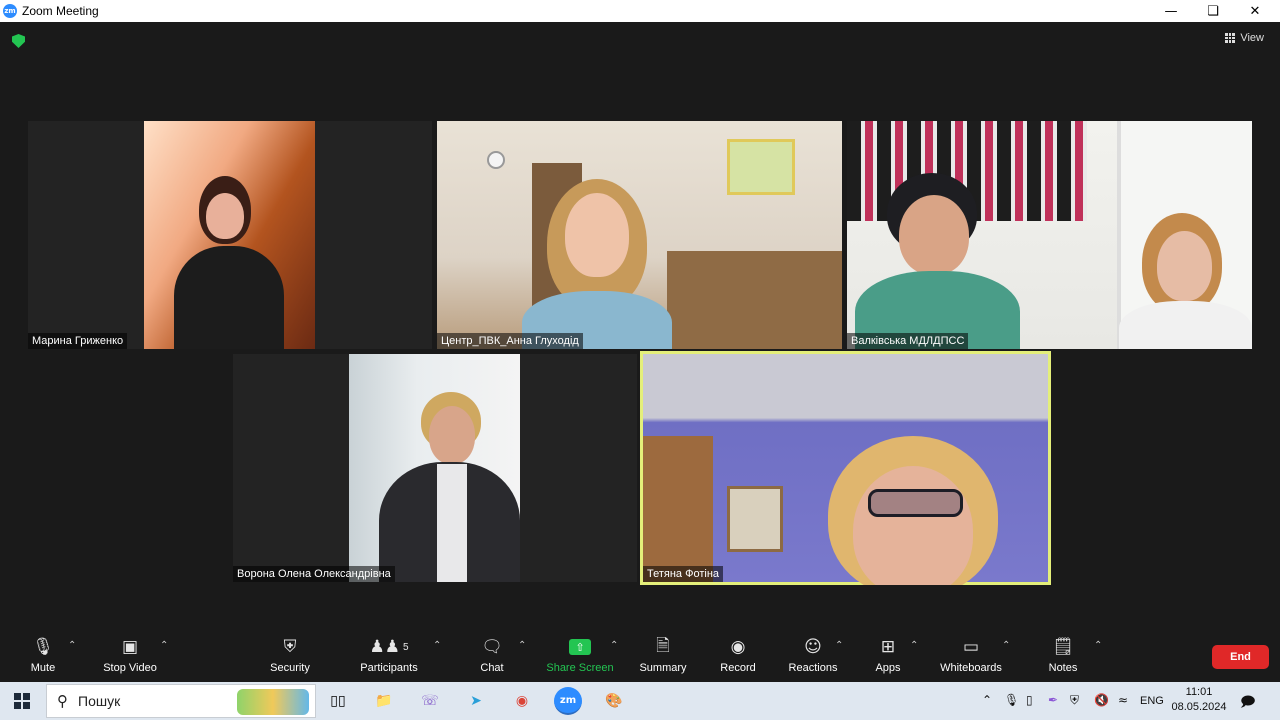 Image resolution: width=1280 pixels, height=720 pixels. I want to click on close-icon: ✕, so click(1255, 11).